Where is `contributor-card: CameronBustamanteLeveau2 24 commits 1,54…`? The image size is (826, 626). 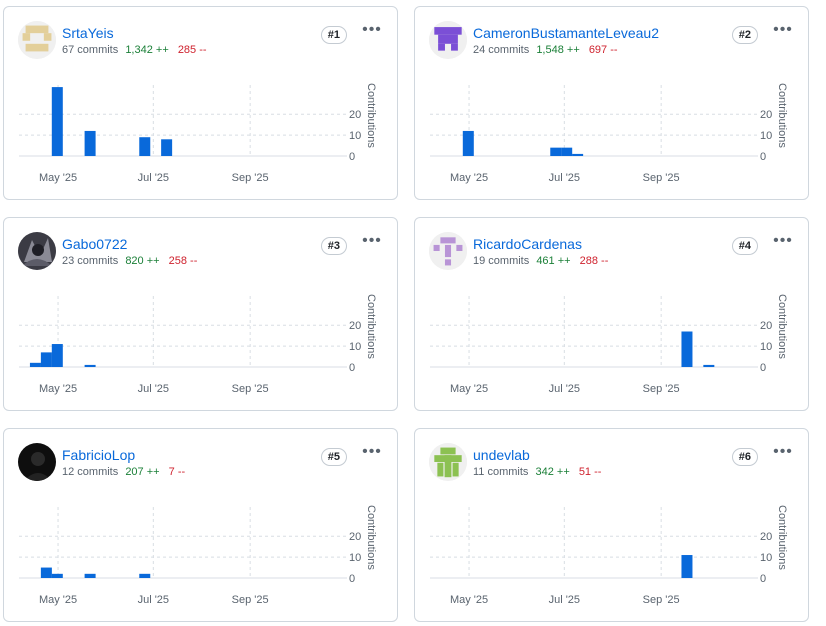
contributor-card: CameronBustamanteLeveau2 24 commits 1,54… is located at coordinates (611, 103).